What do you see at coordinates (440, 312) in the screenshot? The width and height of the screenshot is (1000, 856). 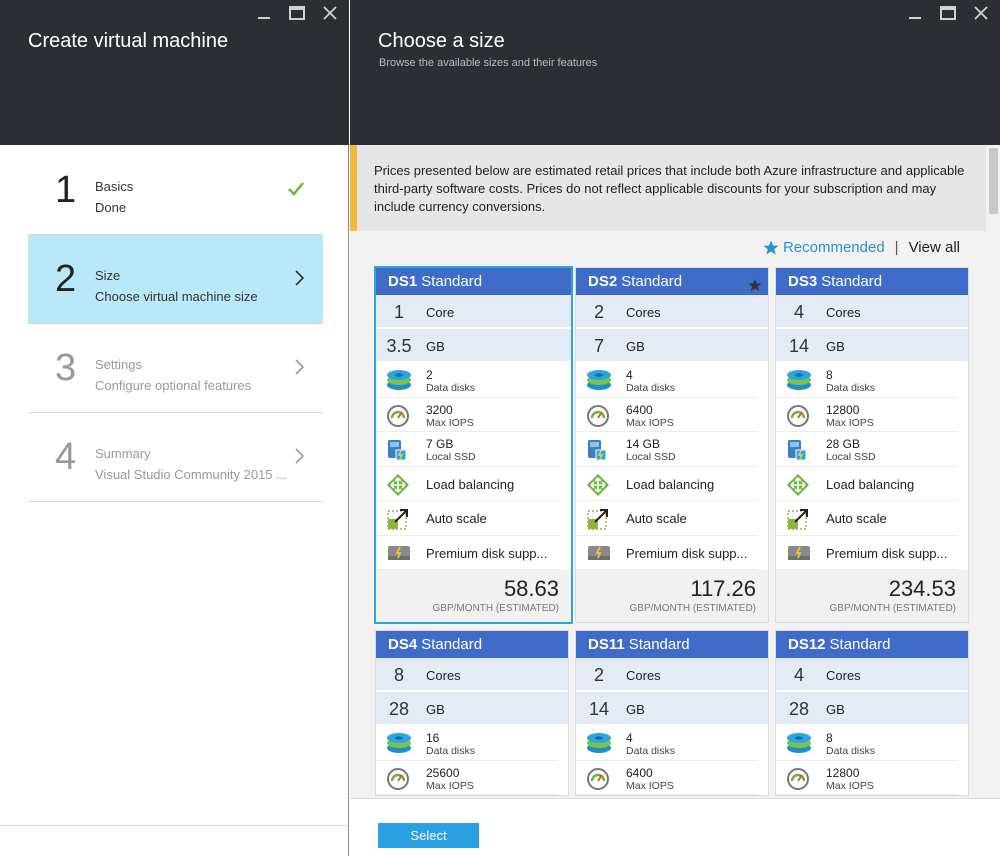 I see `cores-label: Core` at bounding box center [440, 312].